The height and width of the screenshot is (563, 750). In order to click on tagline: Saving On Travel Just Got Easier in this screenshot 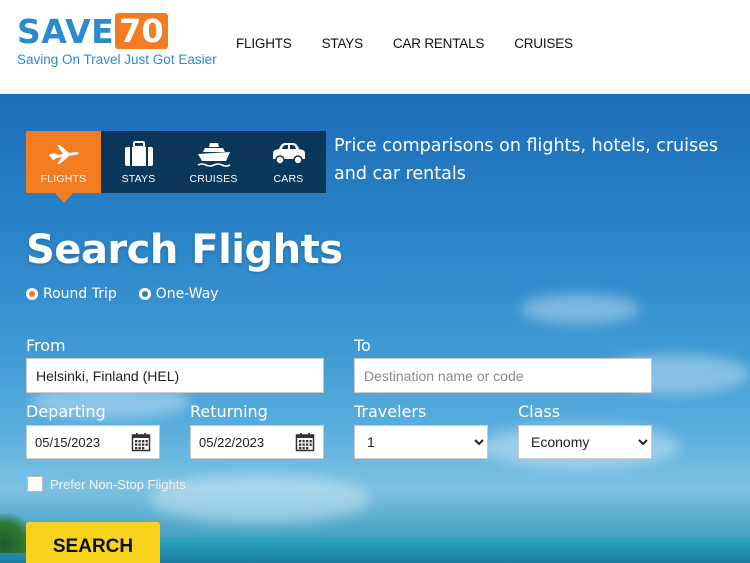, I will do `click(117, 59)`.